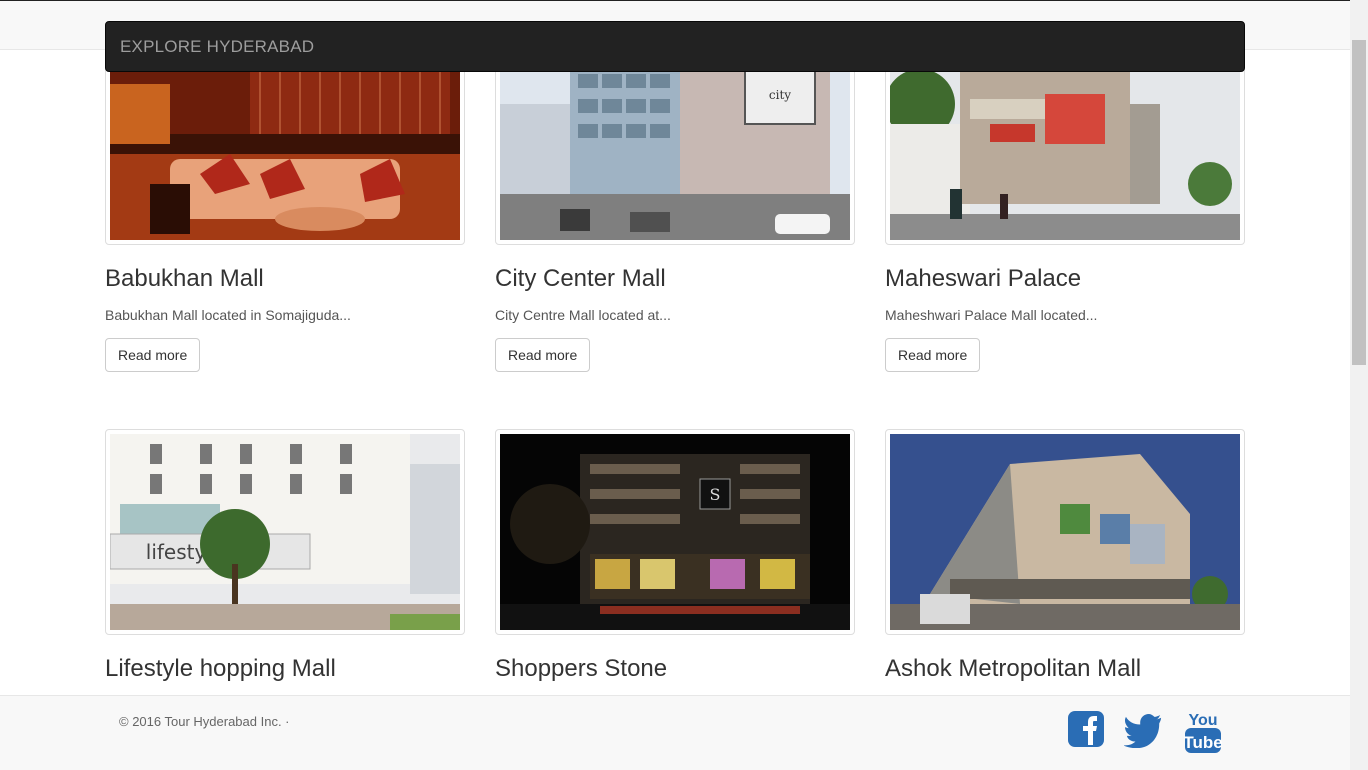 This screenshot has height=770, width=1368. I want to click on youtube-icon-label: Tube, so click(1203, 742).